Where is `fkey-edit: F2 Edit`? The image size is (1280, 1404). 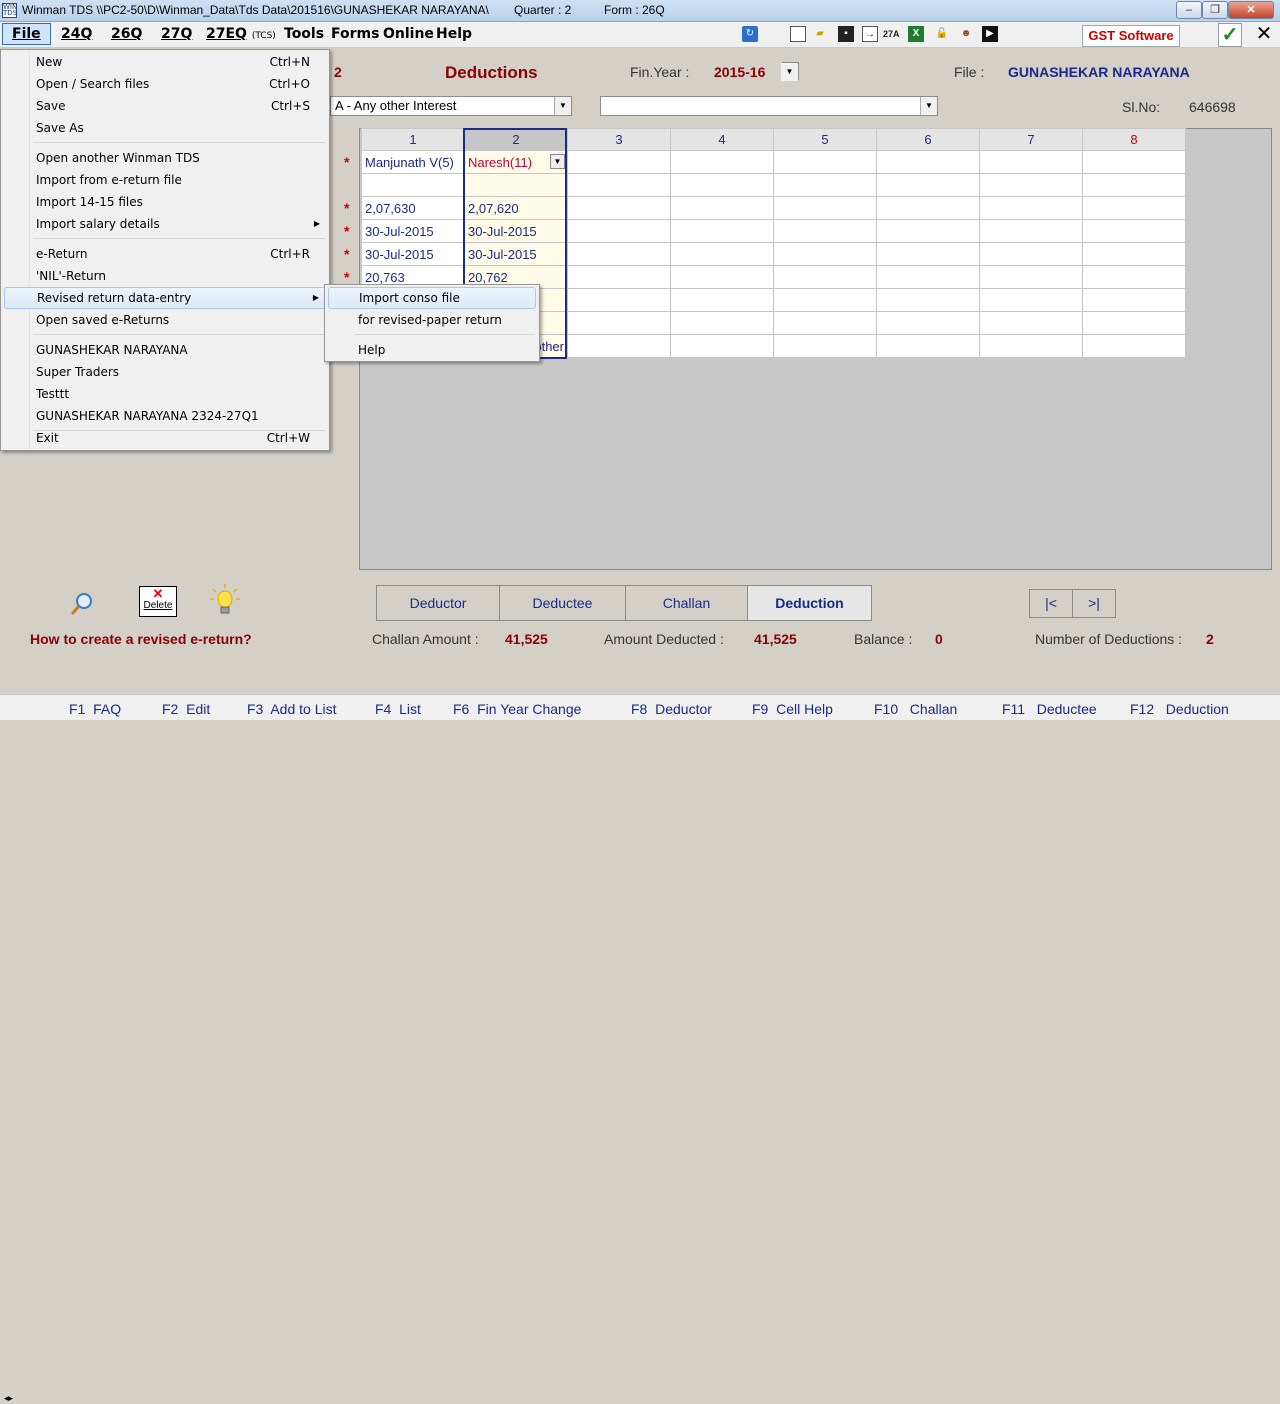 fkey-edit: F2 Edit is located at coordinates (186, 709).